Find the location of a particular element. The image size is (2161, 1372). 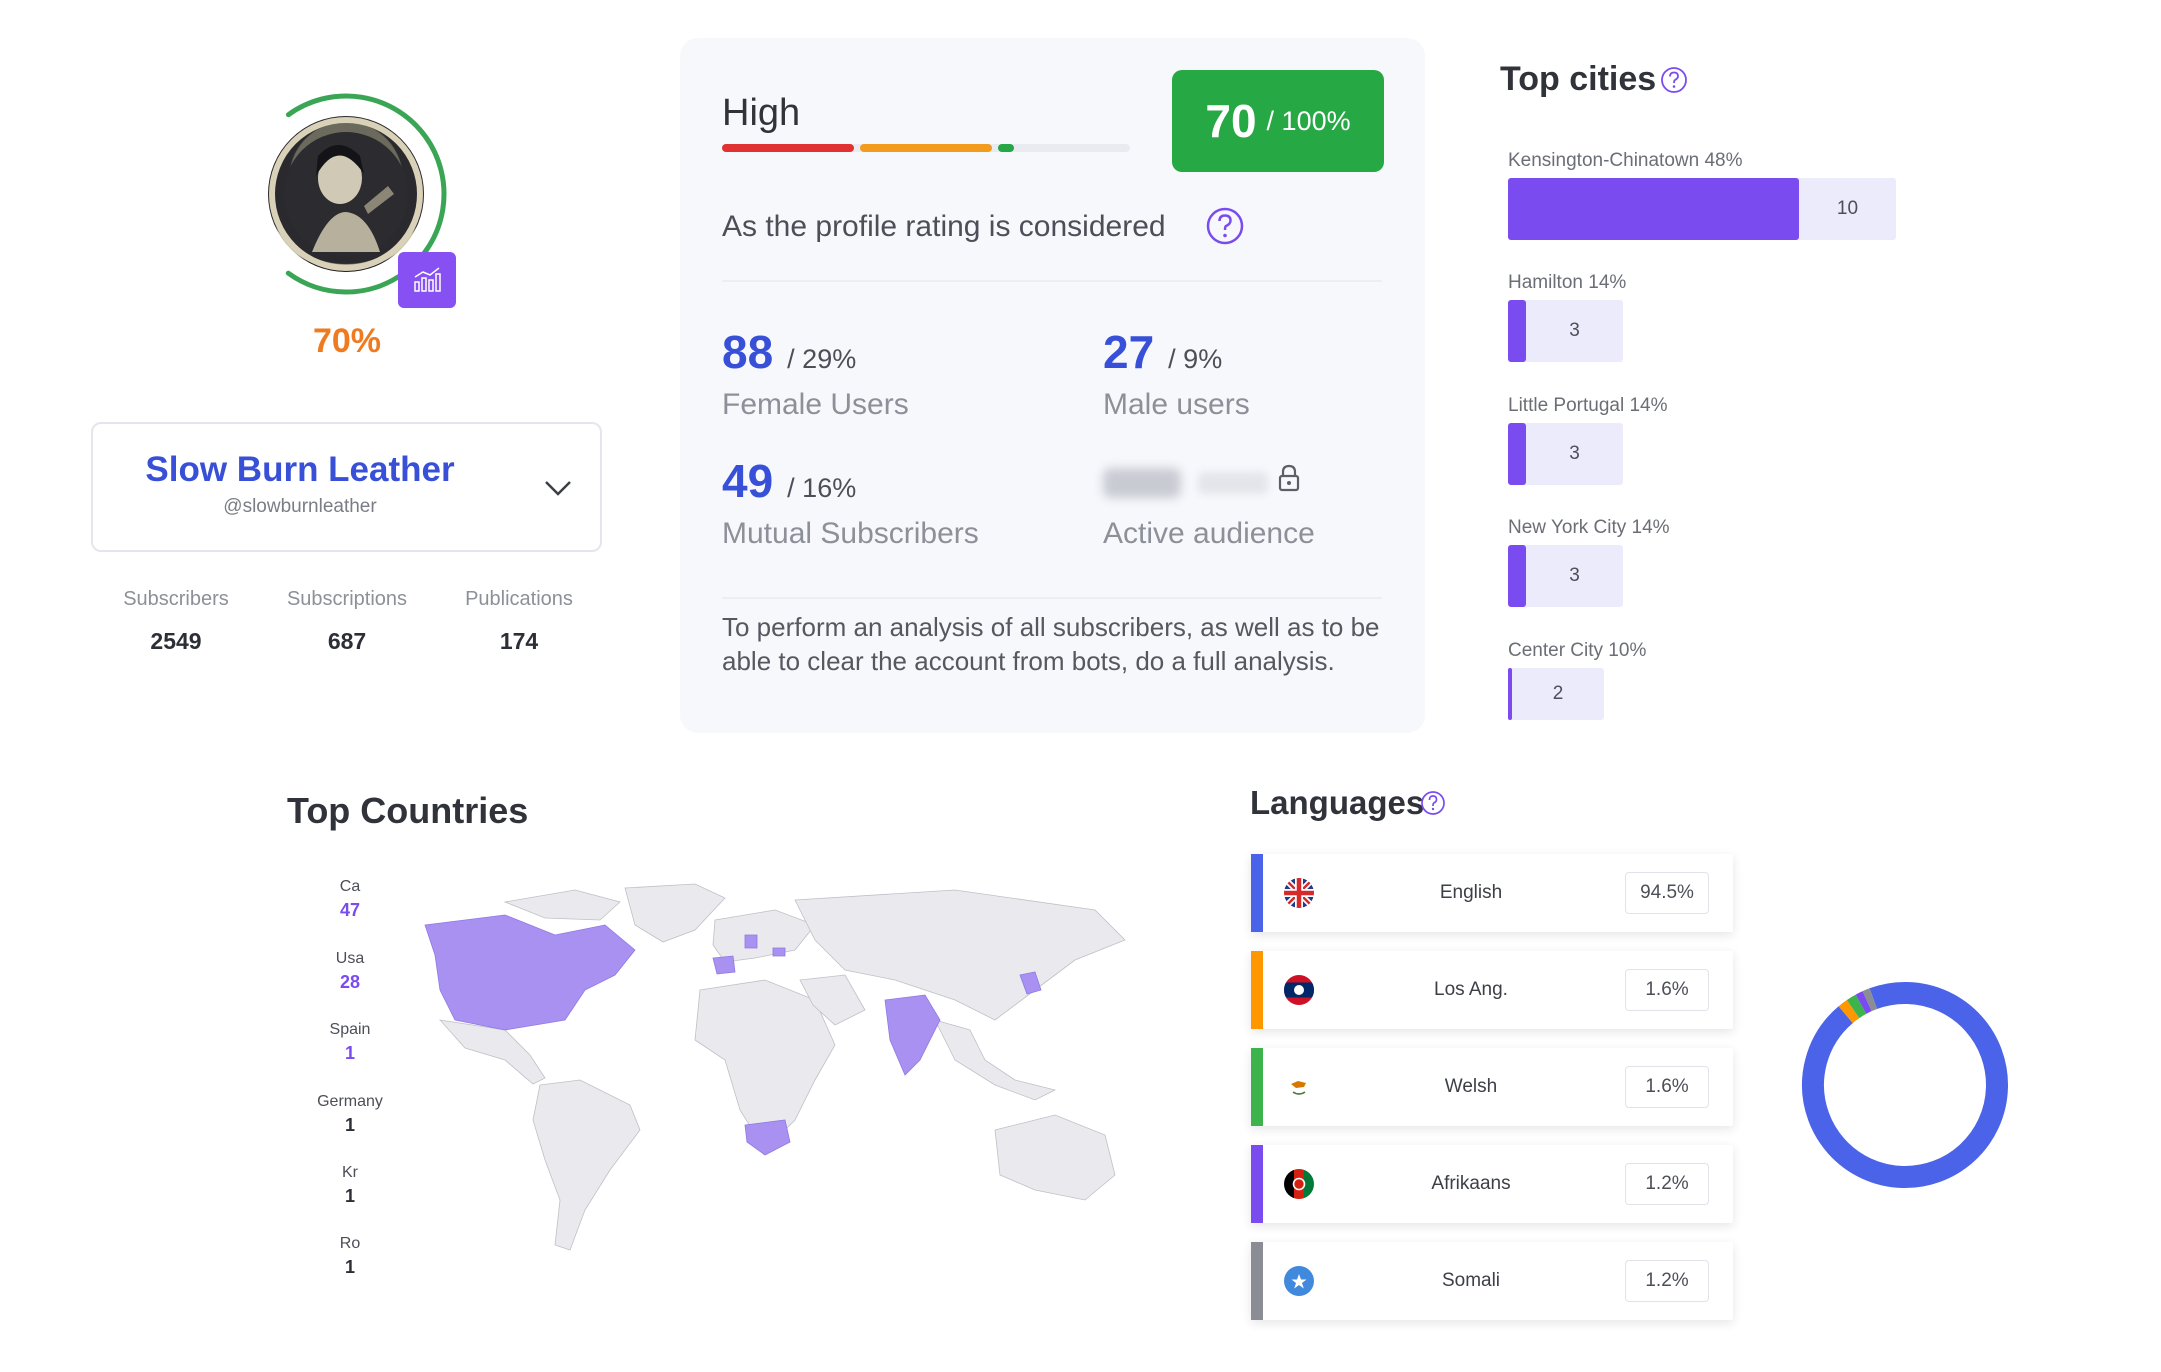

subscribers-value: 2549 is located at coordinates (176, 641).